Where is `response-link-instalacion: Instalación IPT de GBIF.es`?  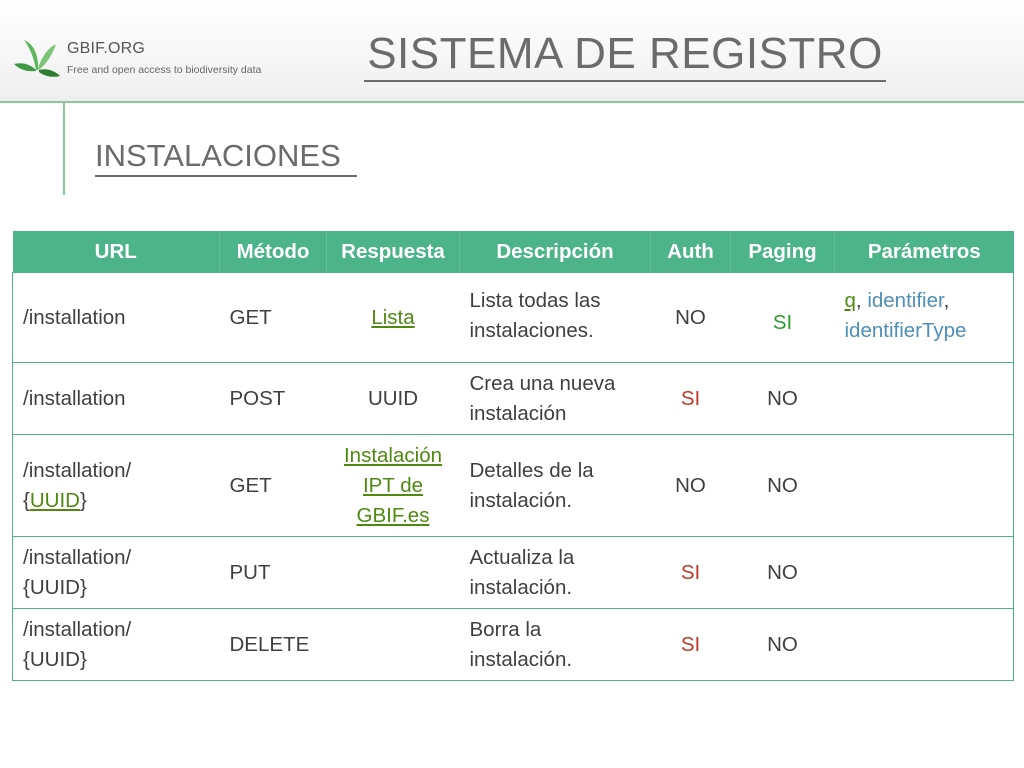
response-link-instalacion: Instalación IPT de GBIF.es is located at coordinates (393, 485).